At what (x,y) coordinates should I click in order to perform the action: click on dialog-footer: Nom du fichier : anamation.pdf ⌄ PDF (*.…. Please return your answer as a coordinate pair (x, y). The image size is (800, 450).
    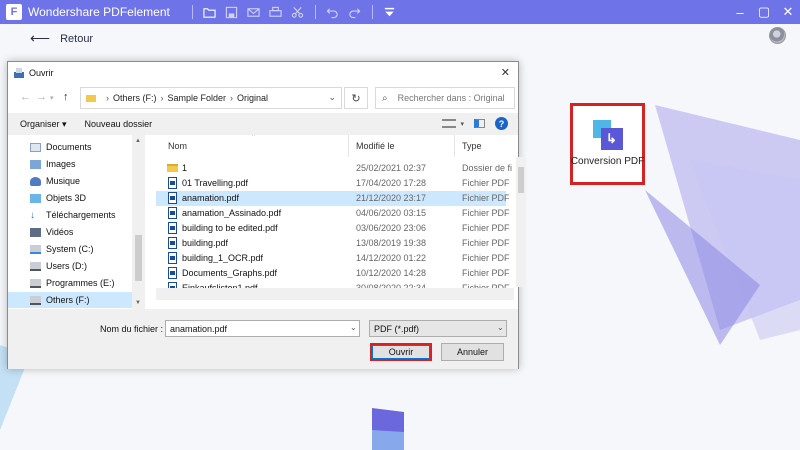
    Looking at the image, I should click on (263, 339).